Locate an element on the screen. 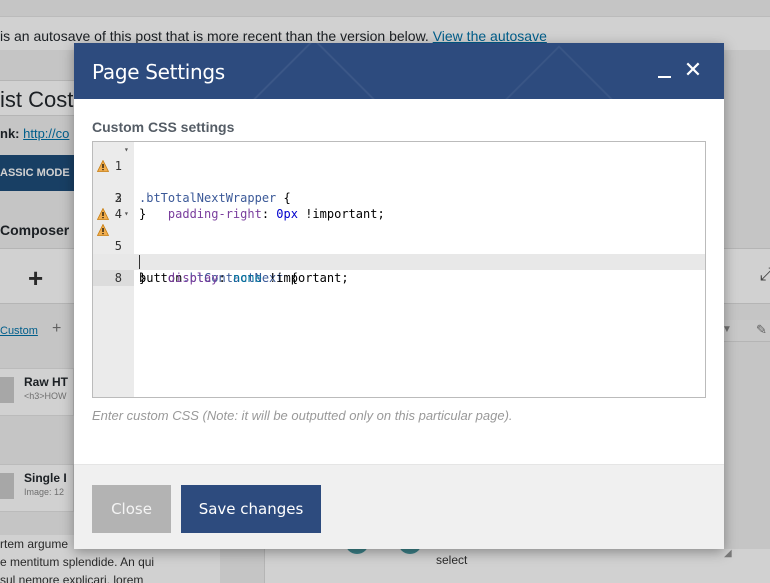  line-number: 8 is located at coordinates (113, 278).